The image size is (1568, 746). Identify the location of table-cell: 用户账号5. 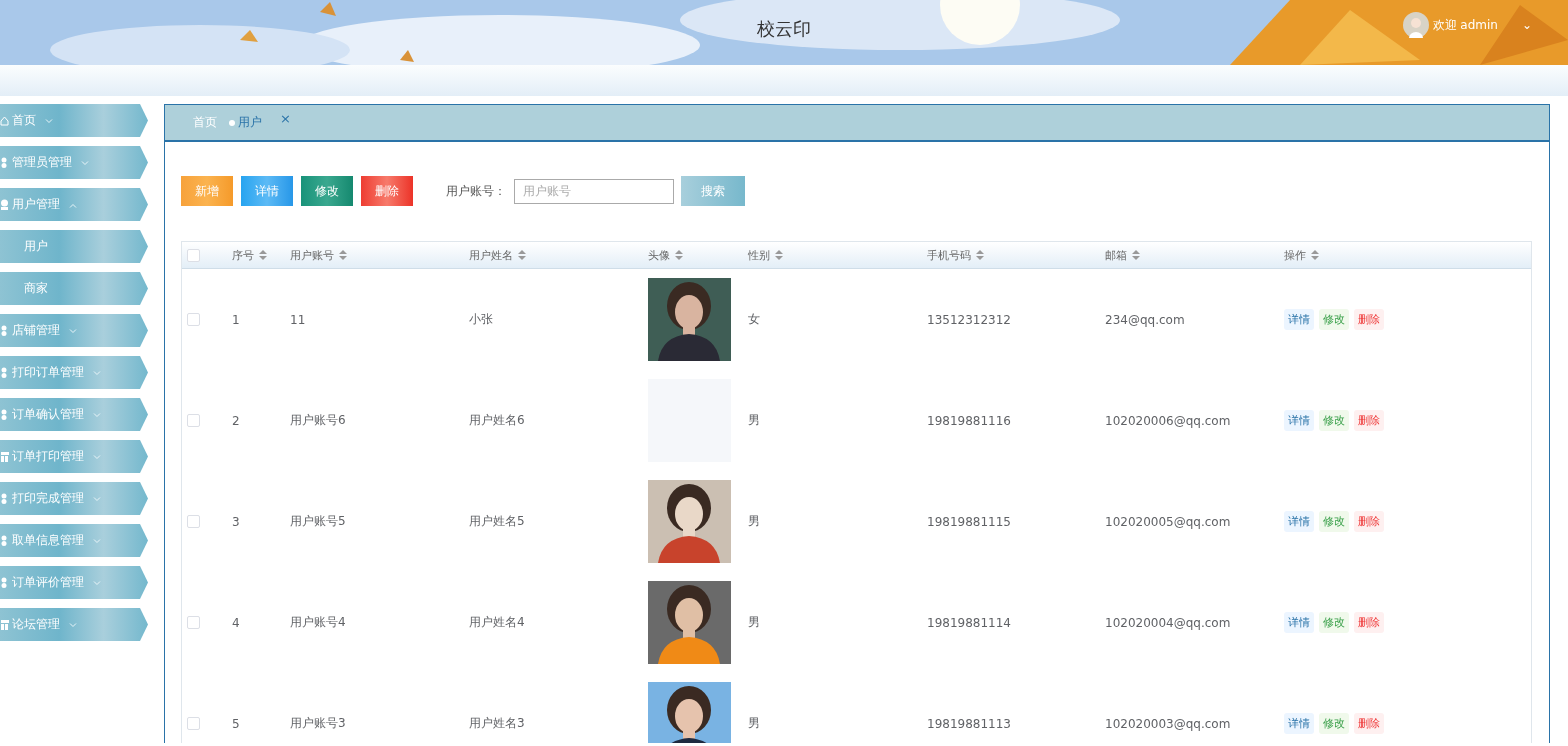
(318, 521).